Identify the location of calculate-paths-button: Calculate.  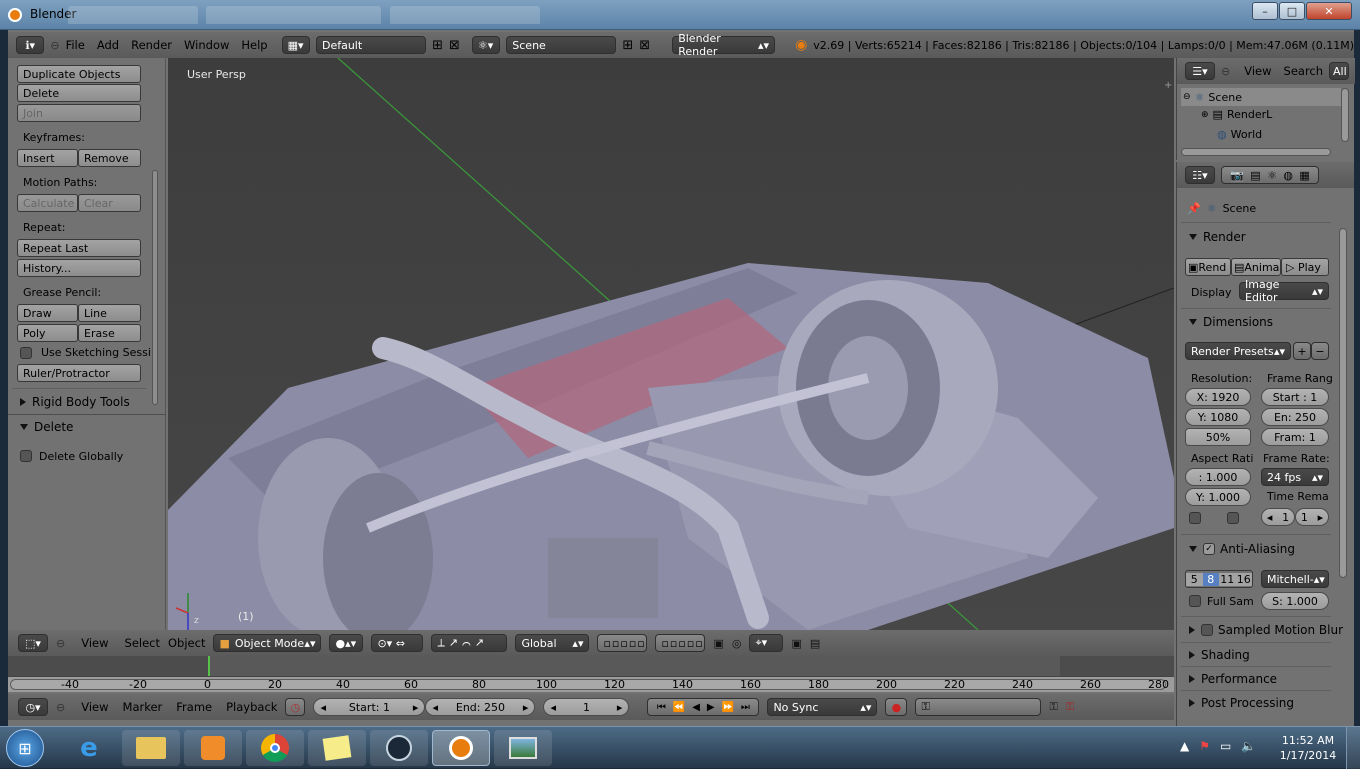
(47, 203).